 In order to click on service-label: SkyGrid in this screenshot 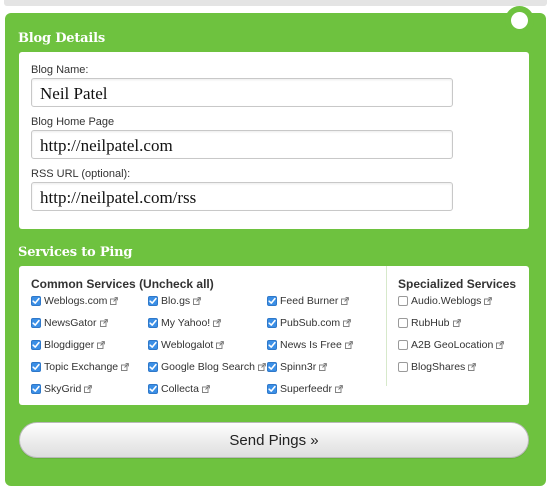, I will do `click(63, 389)`.